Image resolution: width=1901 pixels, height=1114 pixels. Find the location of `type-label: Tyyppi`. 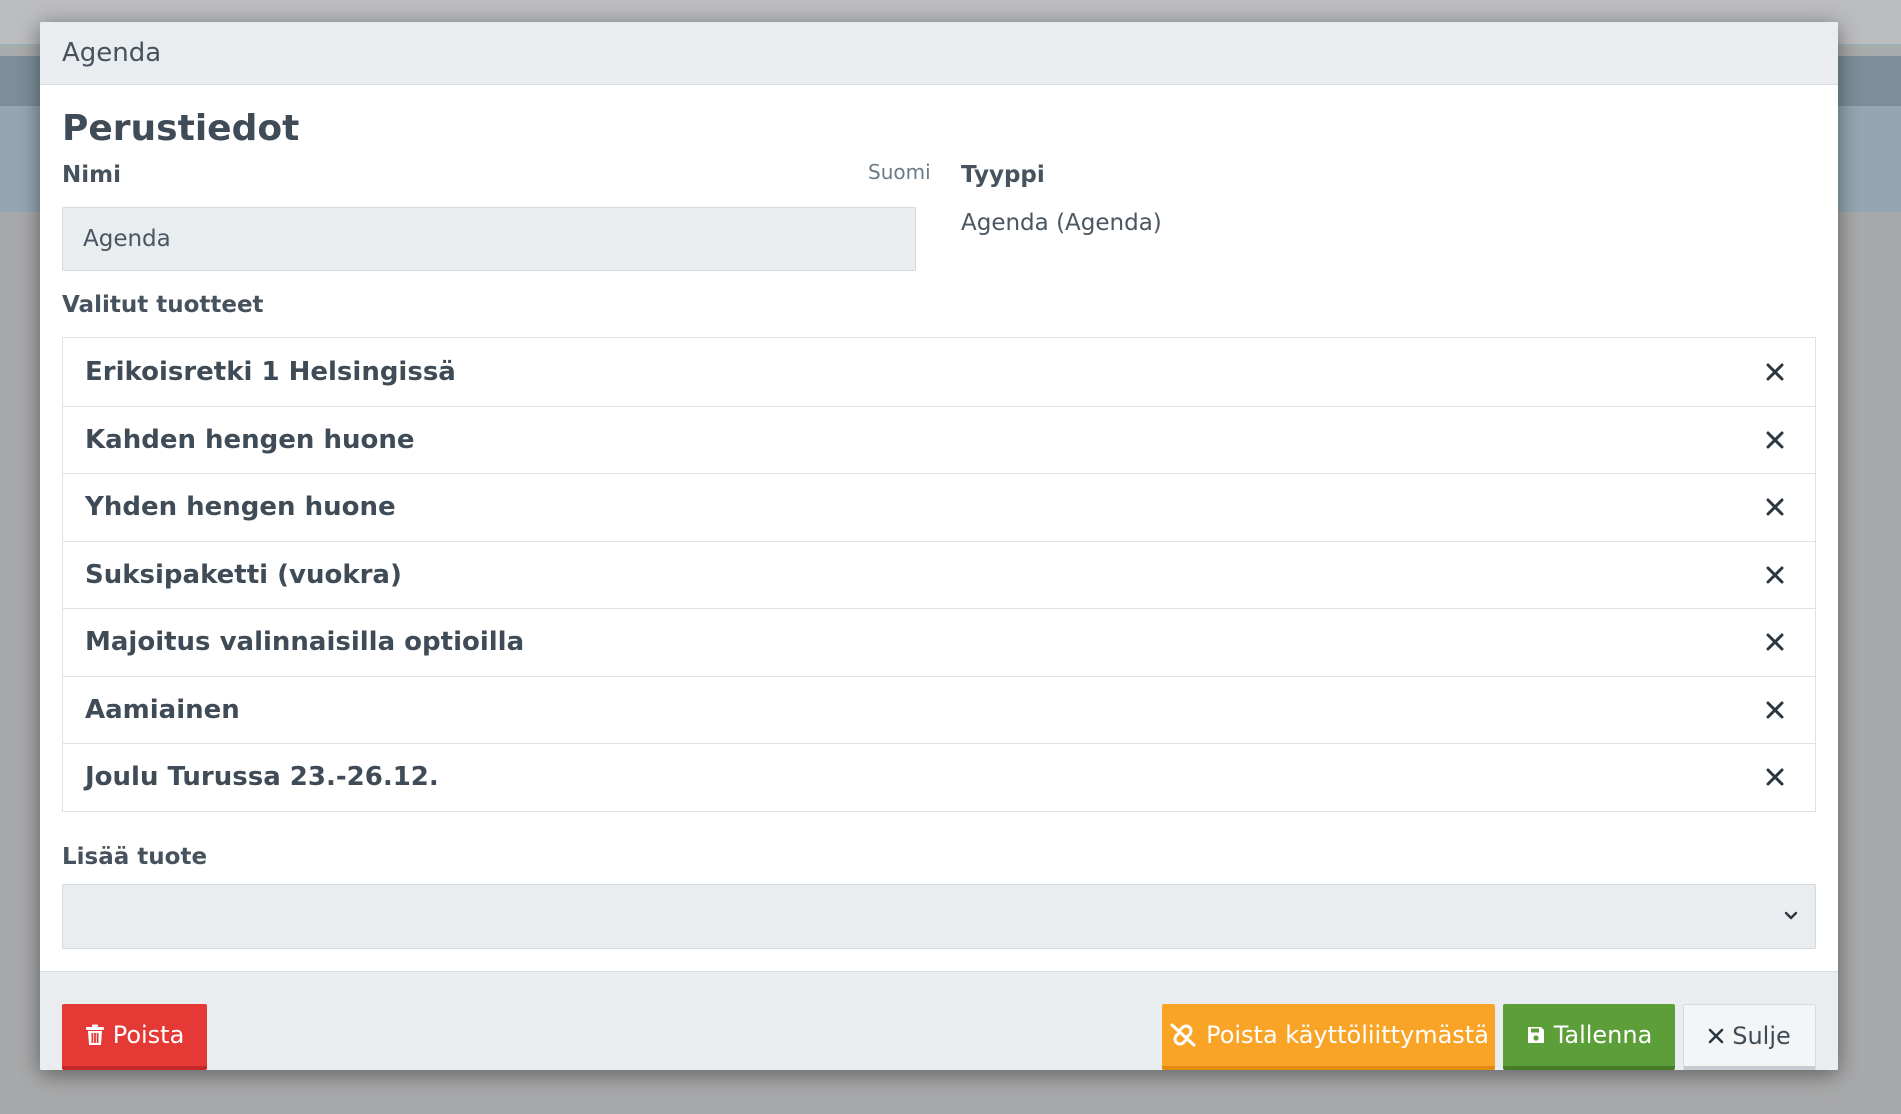

type-label: Tyyppi is located at coordinates (1003, 175).